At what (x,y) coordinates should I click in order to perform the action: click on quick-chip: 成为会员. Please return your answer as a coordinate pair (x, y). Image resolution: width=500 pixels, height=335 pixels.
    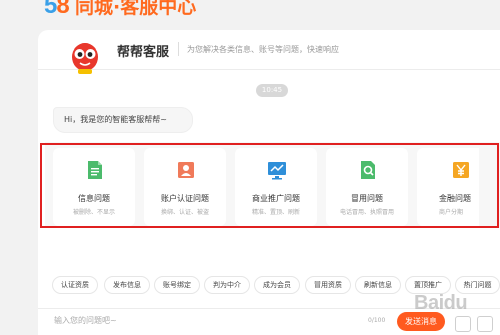
    Looking at the image, I should click on (277, 285).